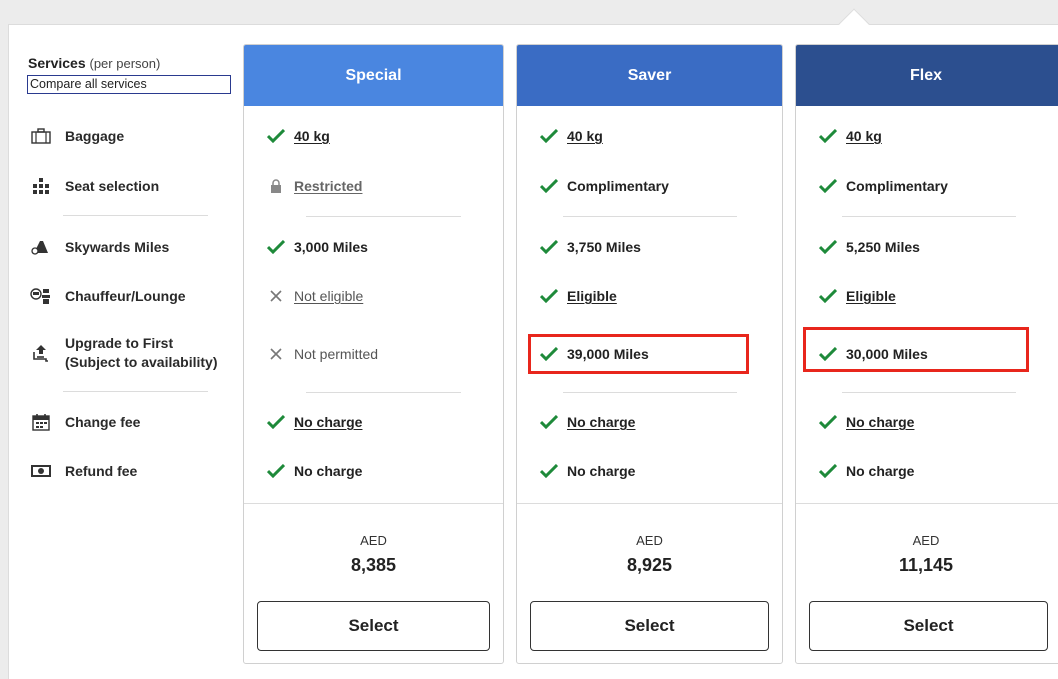 This screenshot has width=1058, height=679. I want to click on suitcase-icon, so click(41, 136).